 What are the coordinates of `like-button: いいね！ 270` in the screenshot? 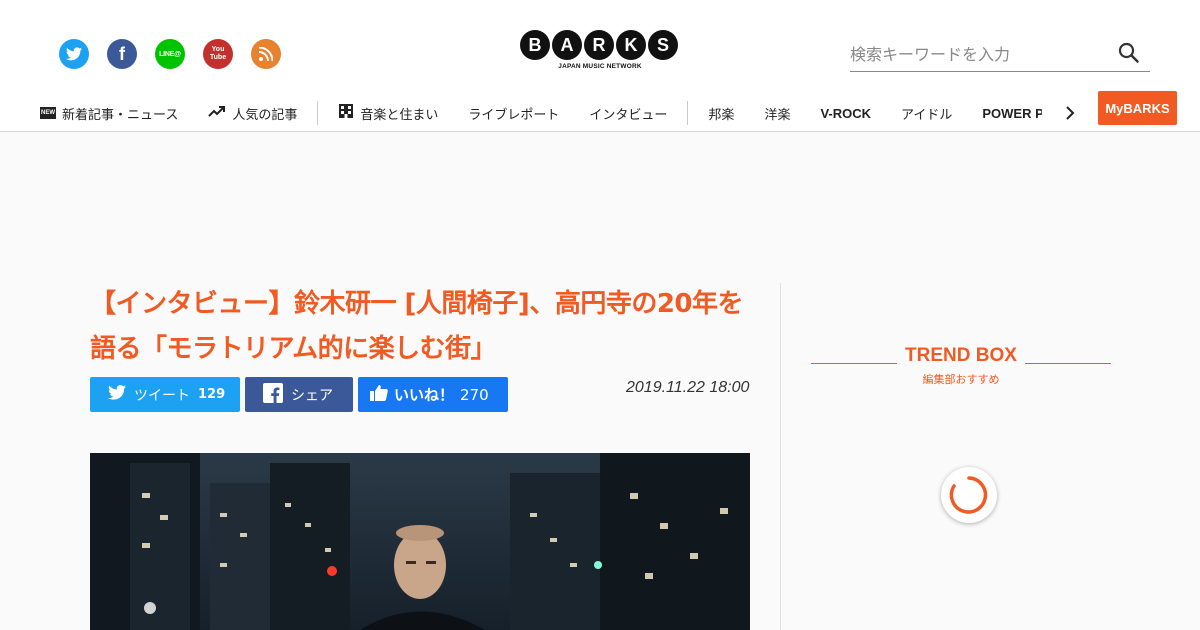 It's located at (433, 394).